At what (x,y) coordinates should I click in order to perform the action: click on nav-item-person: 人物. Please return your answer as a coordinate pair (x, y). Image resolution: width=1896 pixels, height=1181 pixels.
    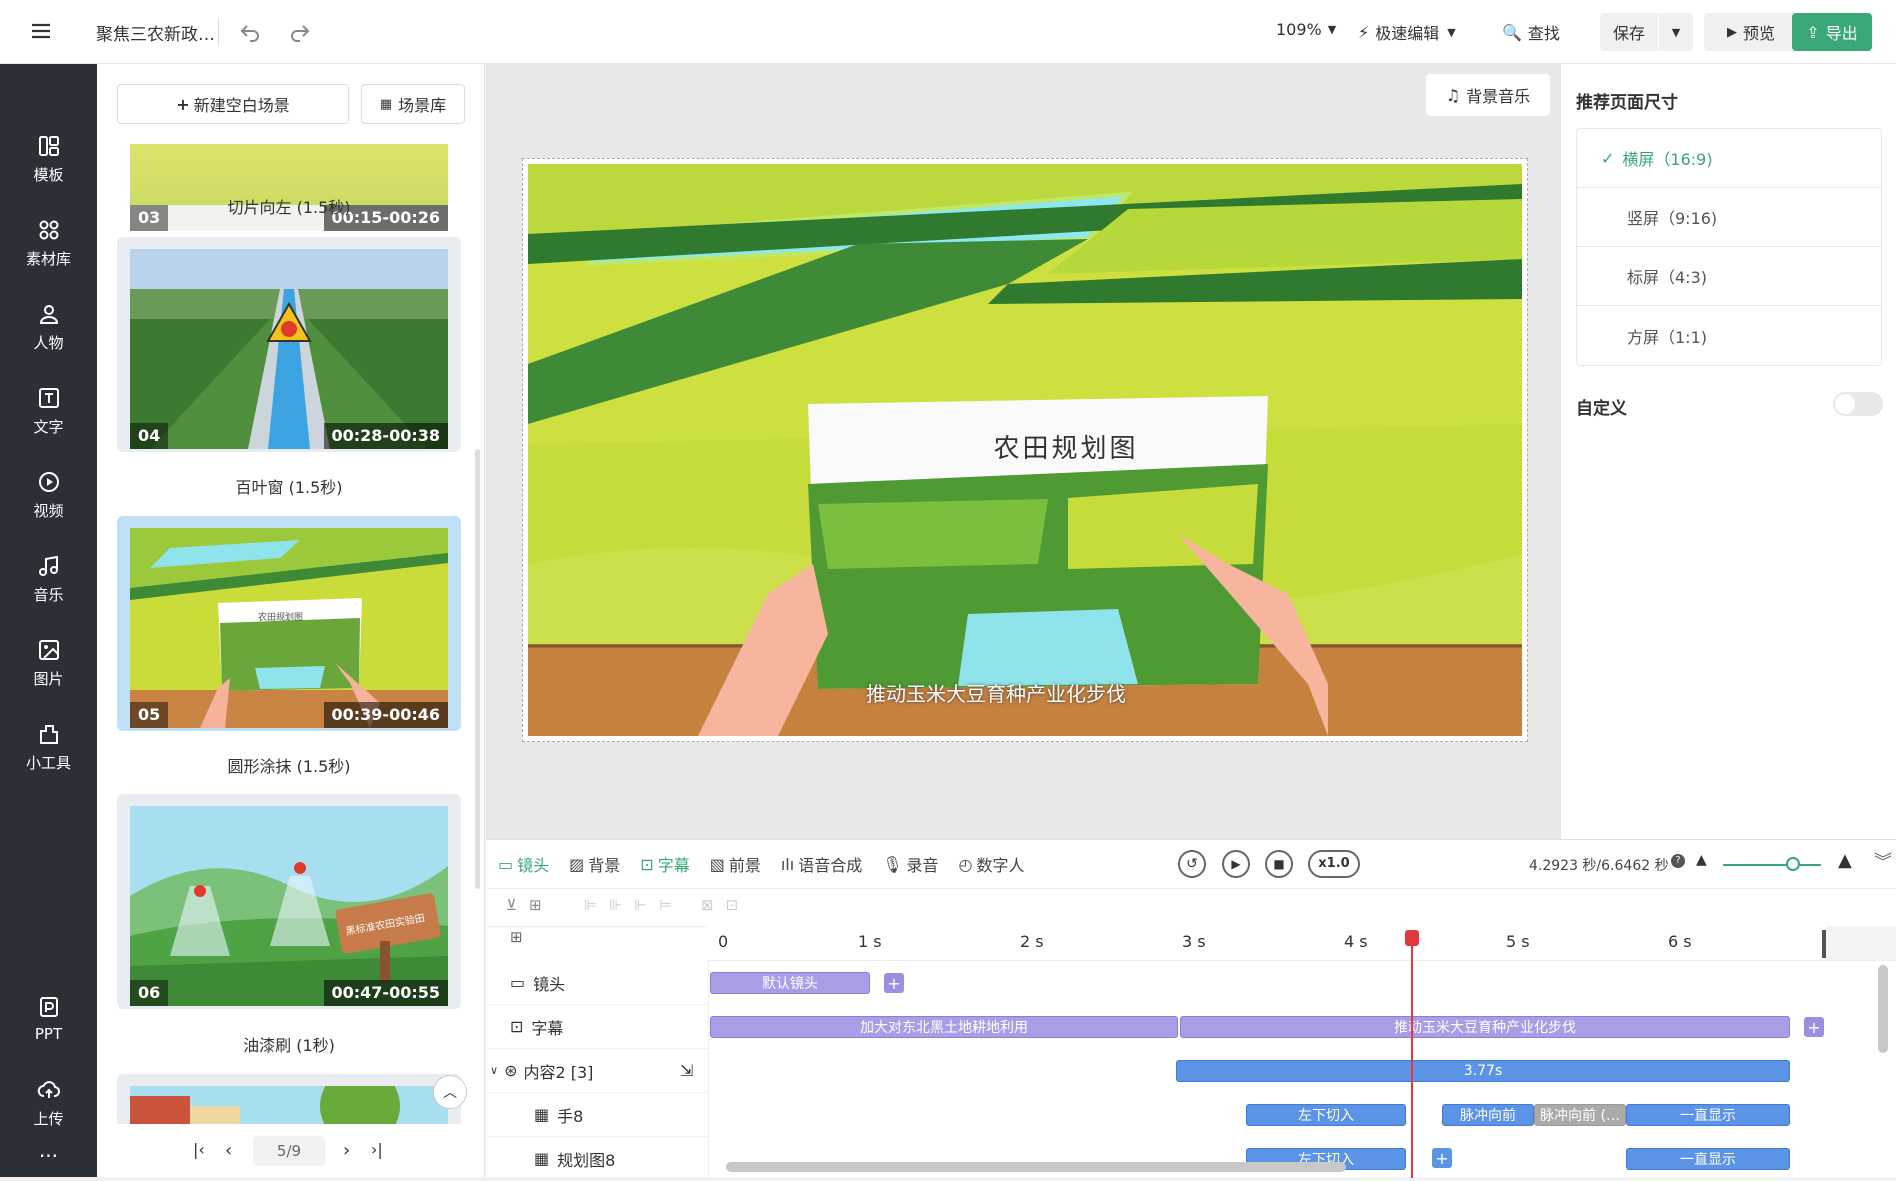
    Looking at the image, I should click on (48, 327).